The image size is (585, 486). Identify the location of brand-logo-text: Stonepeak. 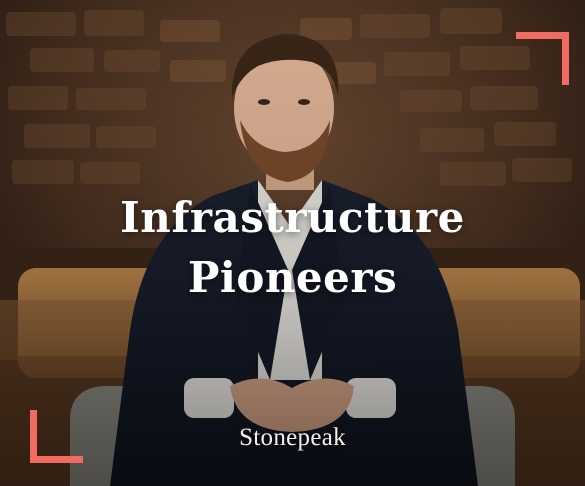
(292, 437).